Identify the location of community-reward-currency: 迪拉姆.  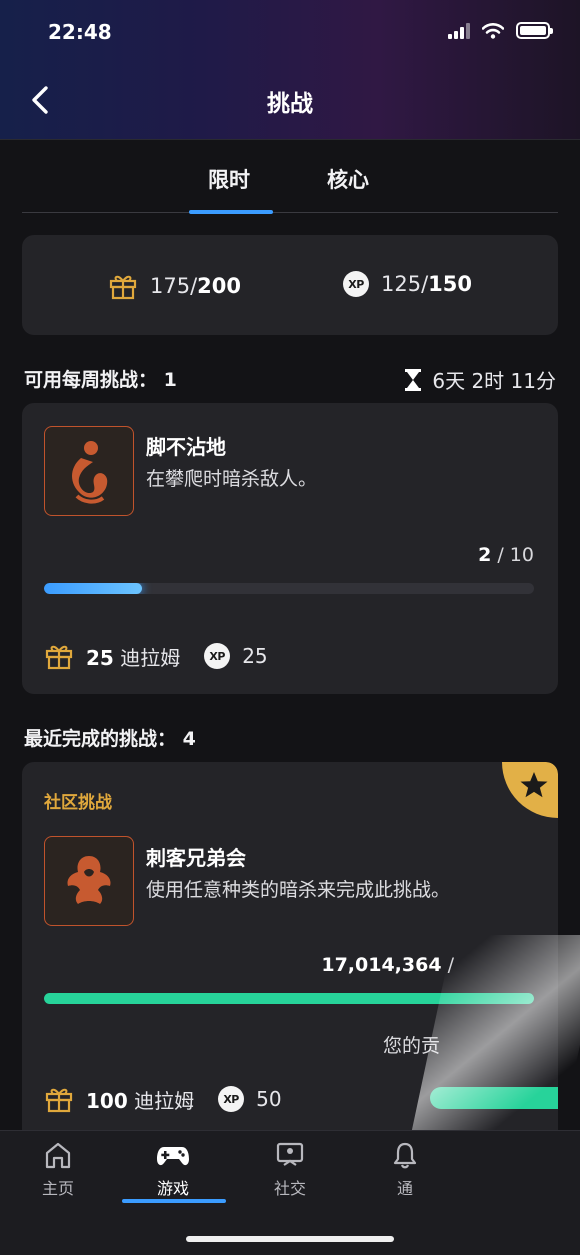
(161, 1100).